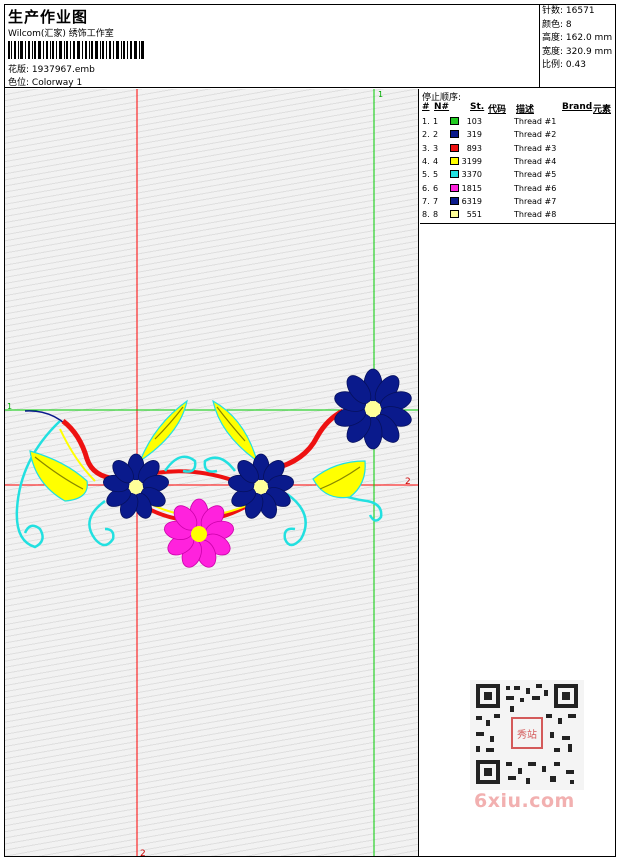 The height and width of the screenshot is (861, 620). I want to click on cyan-curl-left-inner, so click(101, 523).